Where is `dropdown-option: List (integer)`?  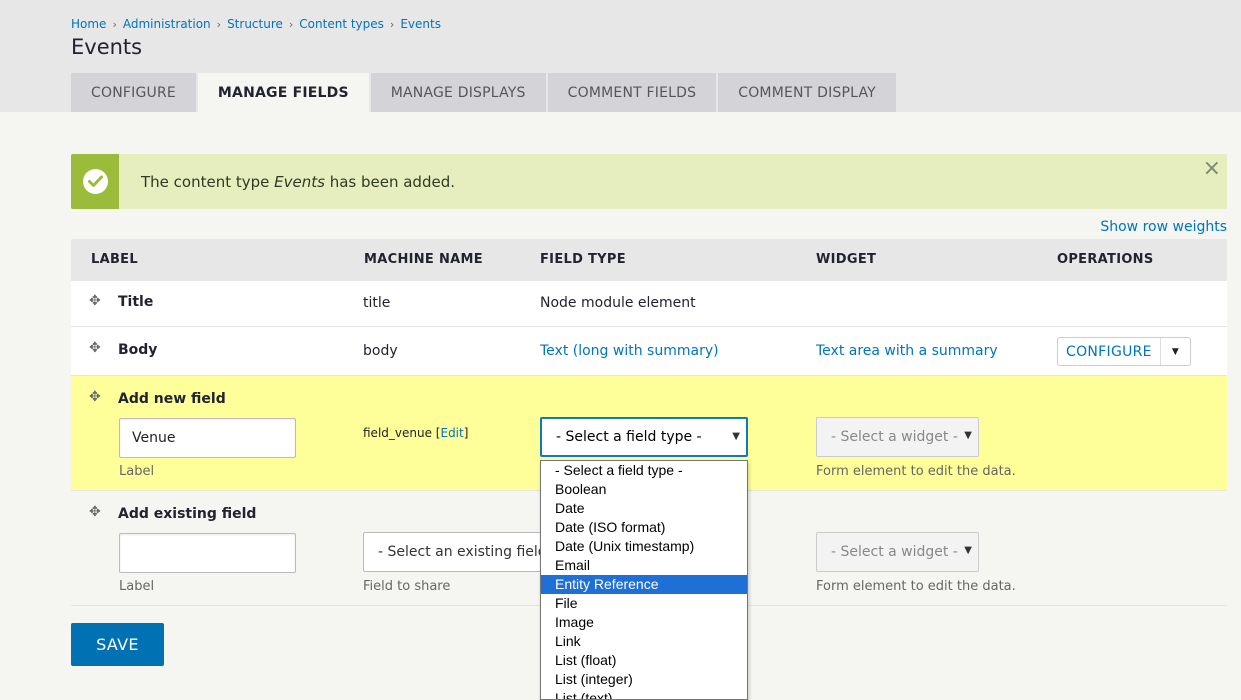
dropdown-option: List (integer) is located at coordinates (644, 679).